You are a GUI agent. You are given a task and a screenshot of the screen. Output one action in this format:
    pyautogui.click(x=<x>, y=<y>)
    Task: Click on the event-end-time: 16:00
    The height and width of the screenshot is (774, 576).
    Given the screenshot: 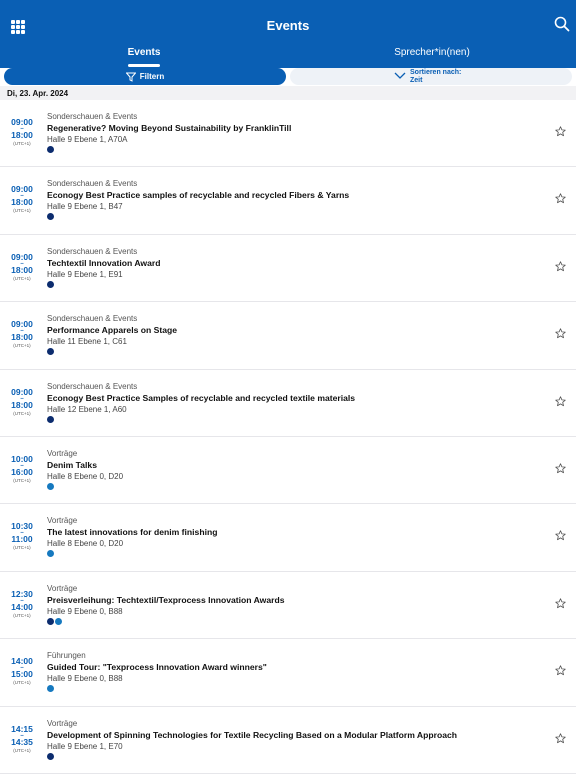 What is the action you would take?
    pyautogui.click(x=22, y=471)
    